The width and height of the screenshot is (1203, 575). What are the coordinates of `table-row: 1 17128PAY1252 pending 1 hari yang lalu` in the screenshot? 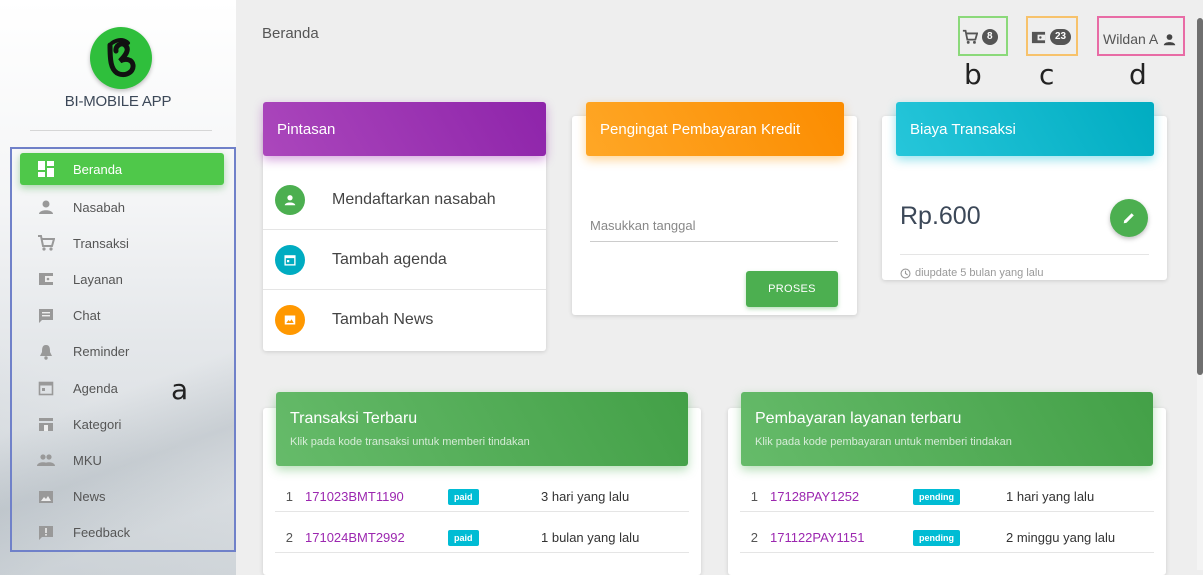 It's located at (947, 497).